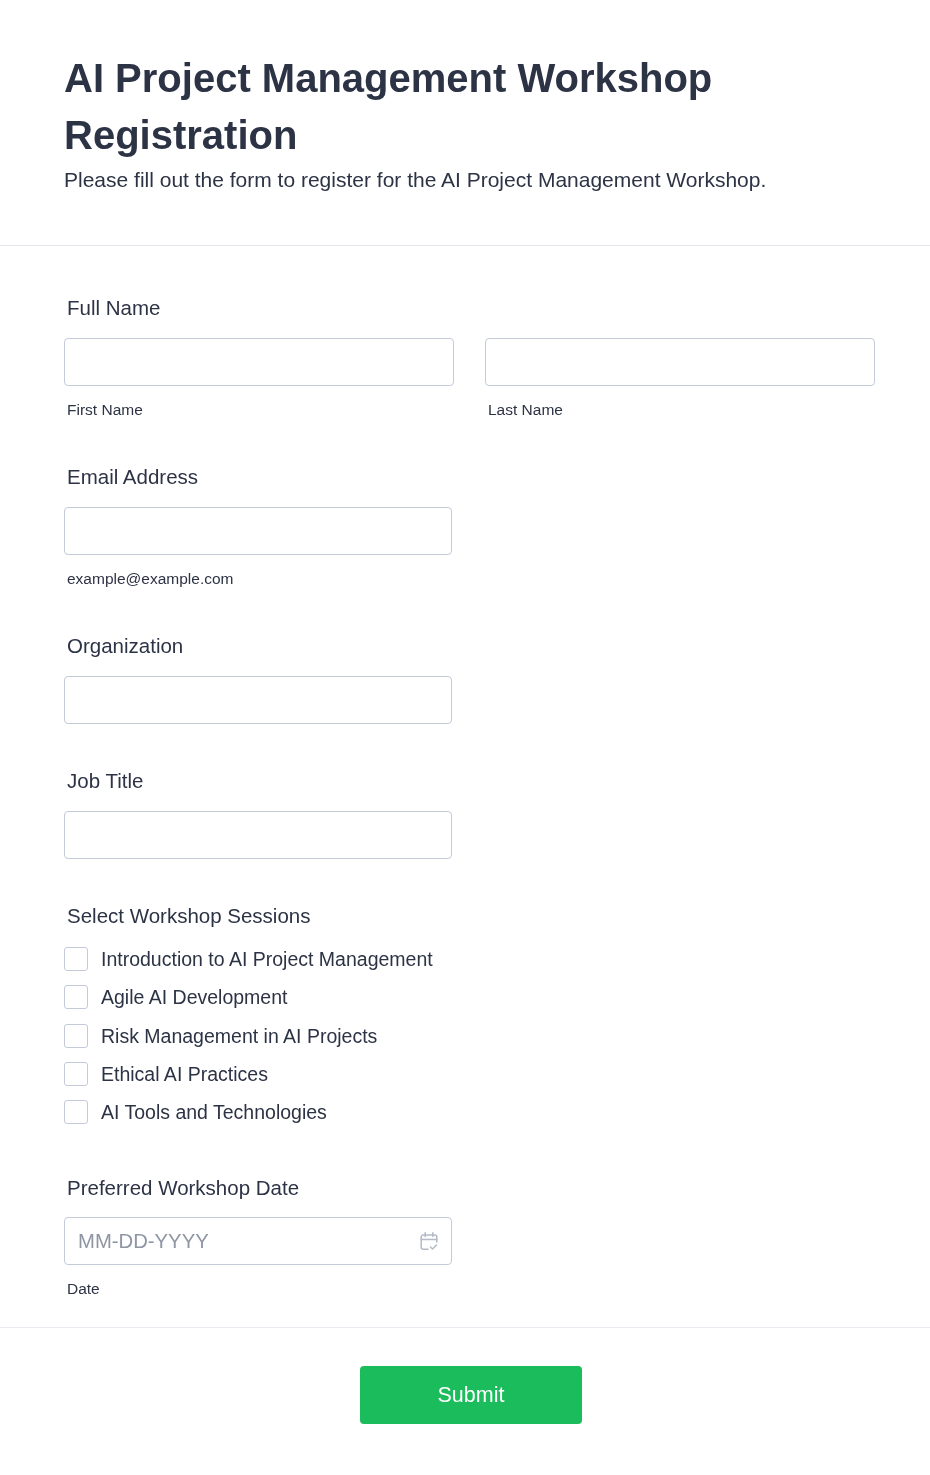 This screenshot has height=1475, width=930. I want to click on field-sublabel: example@example.com, so click(150, 579).